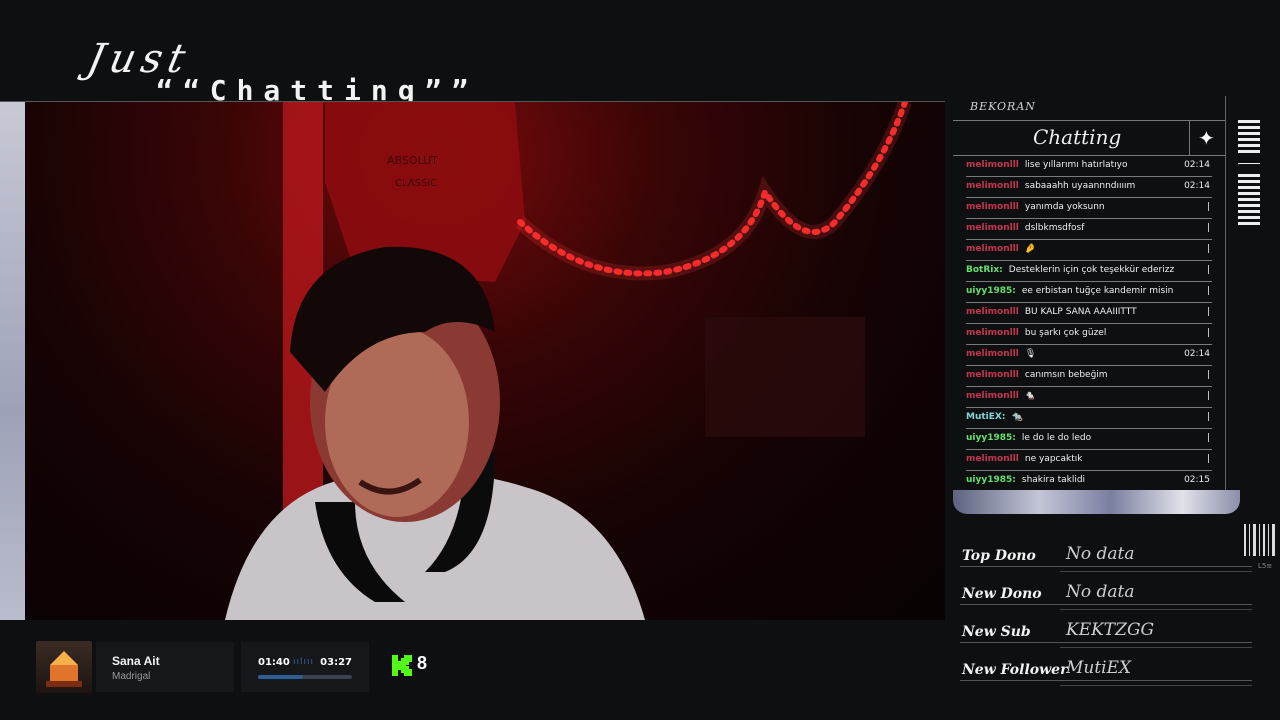 The width and height of the screenshot is (1280, 720). I want to click on stat-row: Top Dono No data, so click(1106, 561).